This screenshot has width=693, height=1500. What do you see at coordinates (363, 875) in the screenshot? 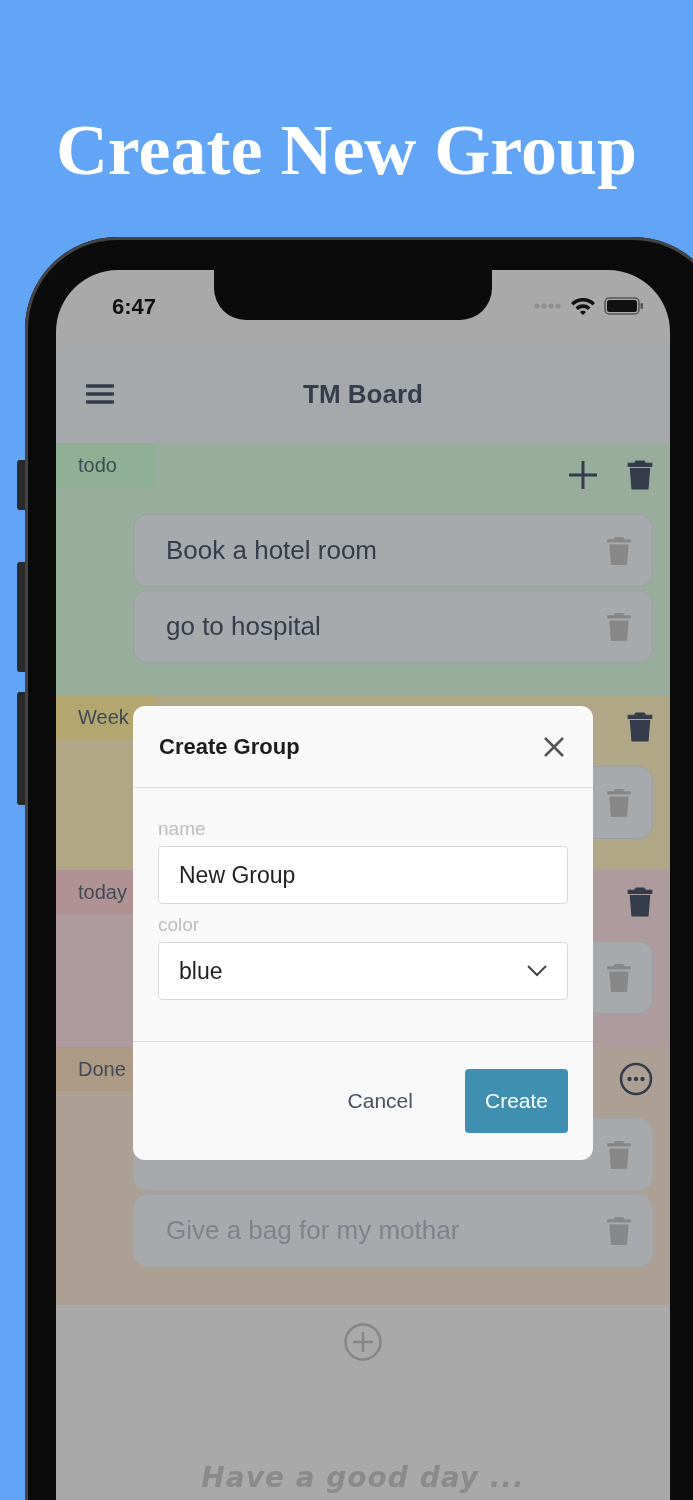
I see `name-input-field: New Group` at bounding box center [363, 875].